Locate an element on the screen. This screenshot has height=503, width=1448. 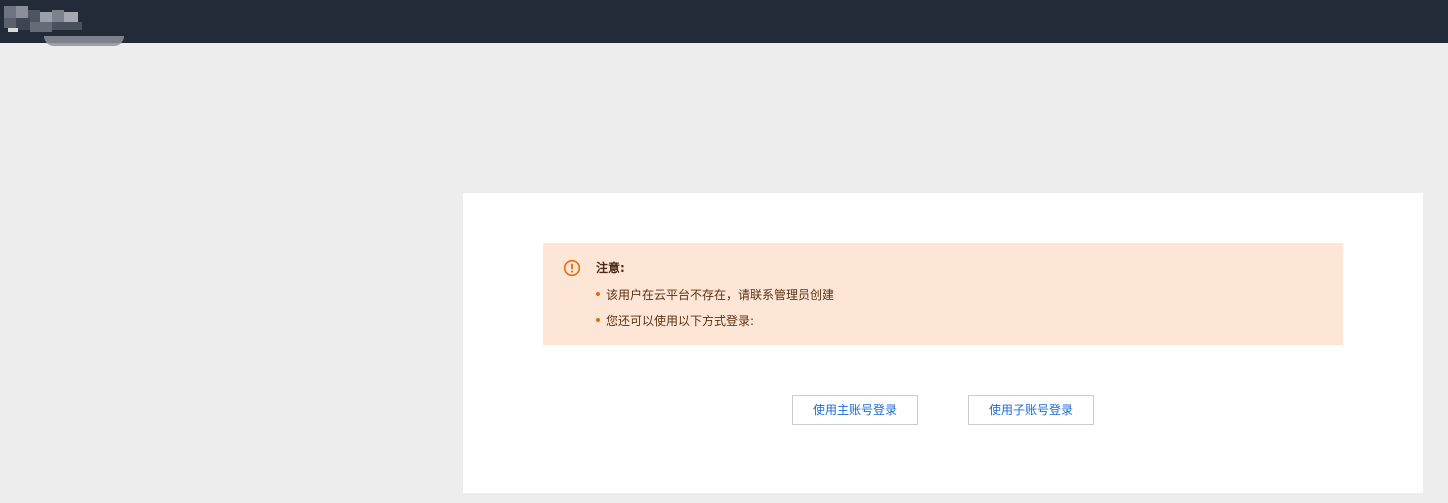
warning-notice: 注意: 该用户在云平台不存在，请联系管理员创建 您还可以使用以下方式登录: is located at coordinates (943, 294).